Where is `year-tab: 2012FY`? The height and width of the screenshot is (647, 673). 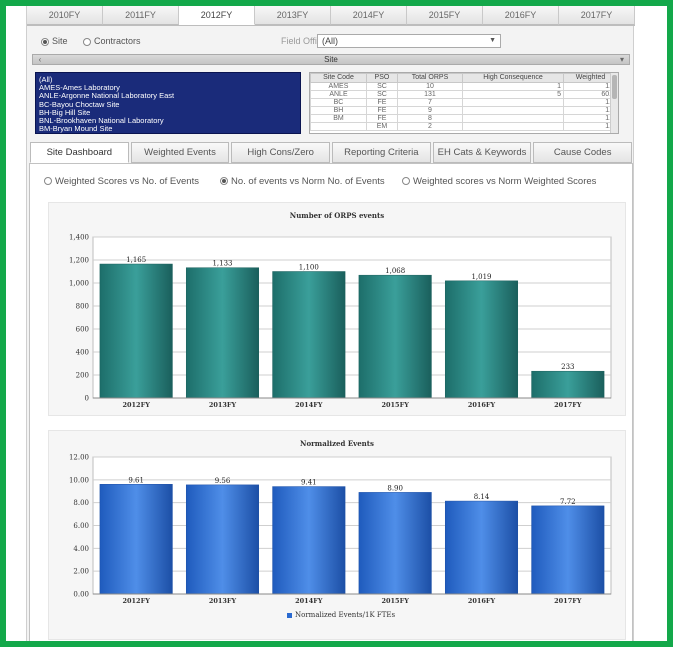
year-tab: 2012FY is located at coordinates (217, 15).